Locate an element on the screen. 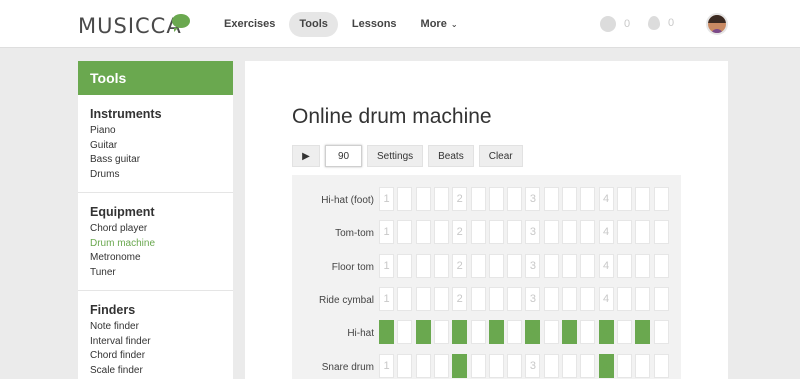  play-button: ▶ is located at coordinates (306, 156).